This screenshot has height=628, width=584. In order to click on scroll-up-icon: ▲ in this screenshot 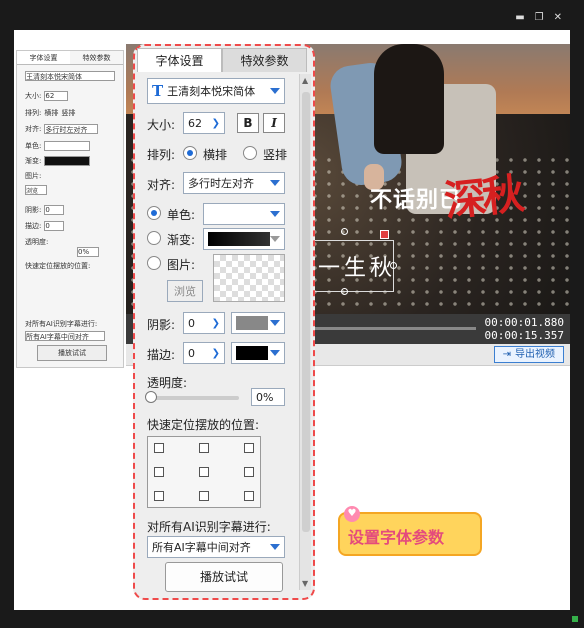, I will do `click(305, 80)`.